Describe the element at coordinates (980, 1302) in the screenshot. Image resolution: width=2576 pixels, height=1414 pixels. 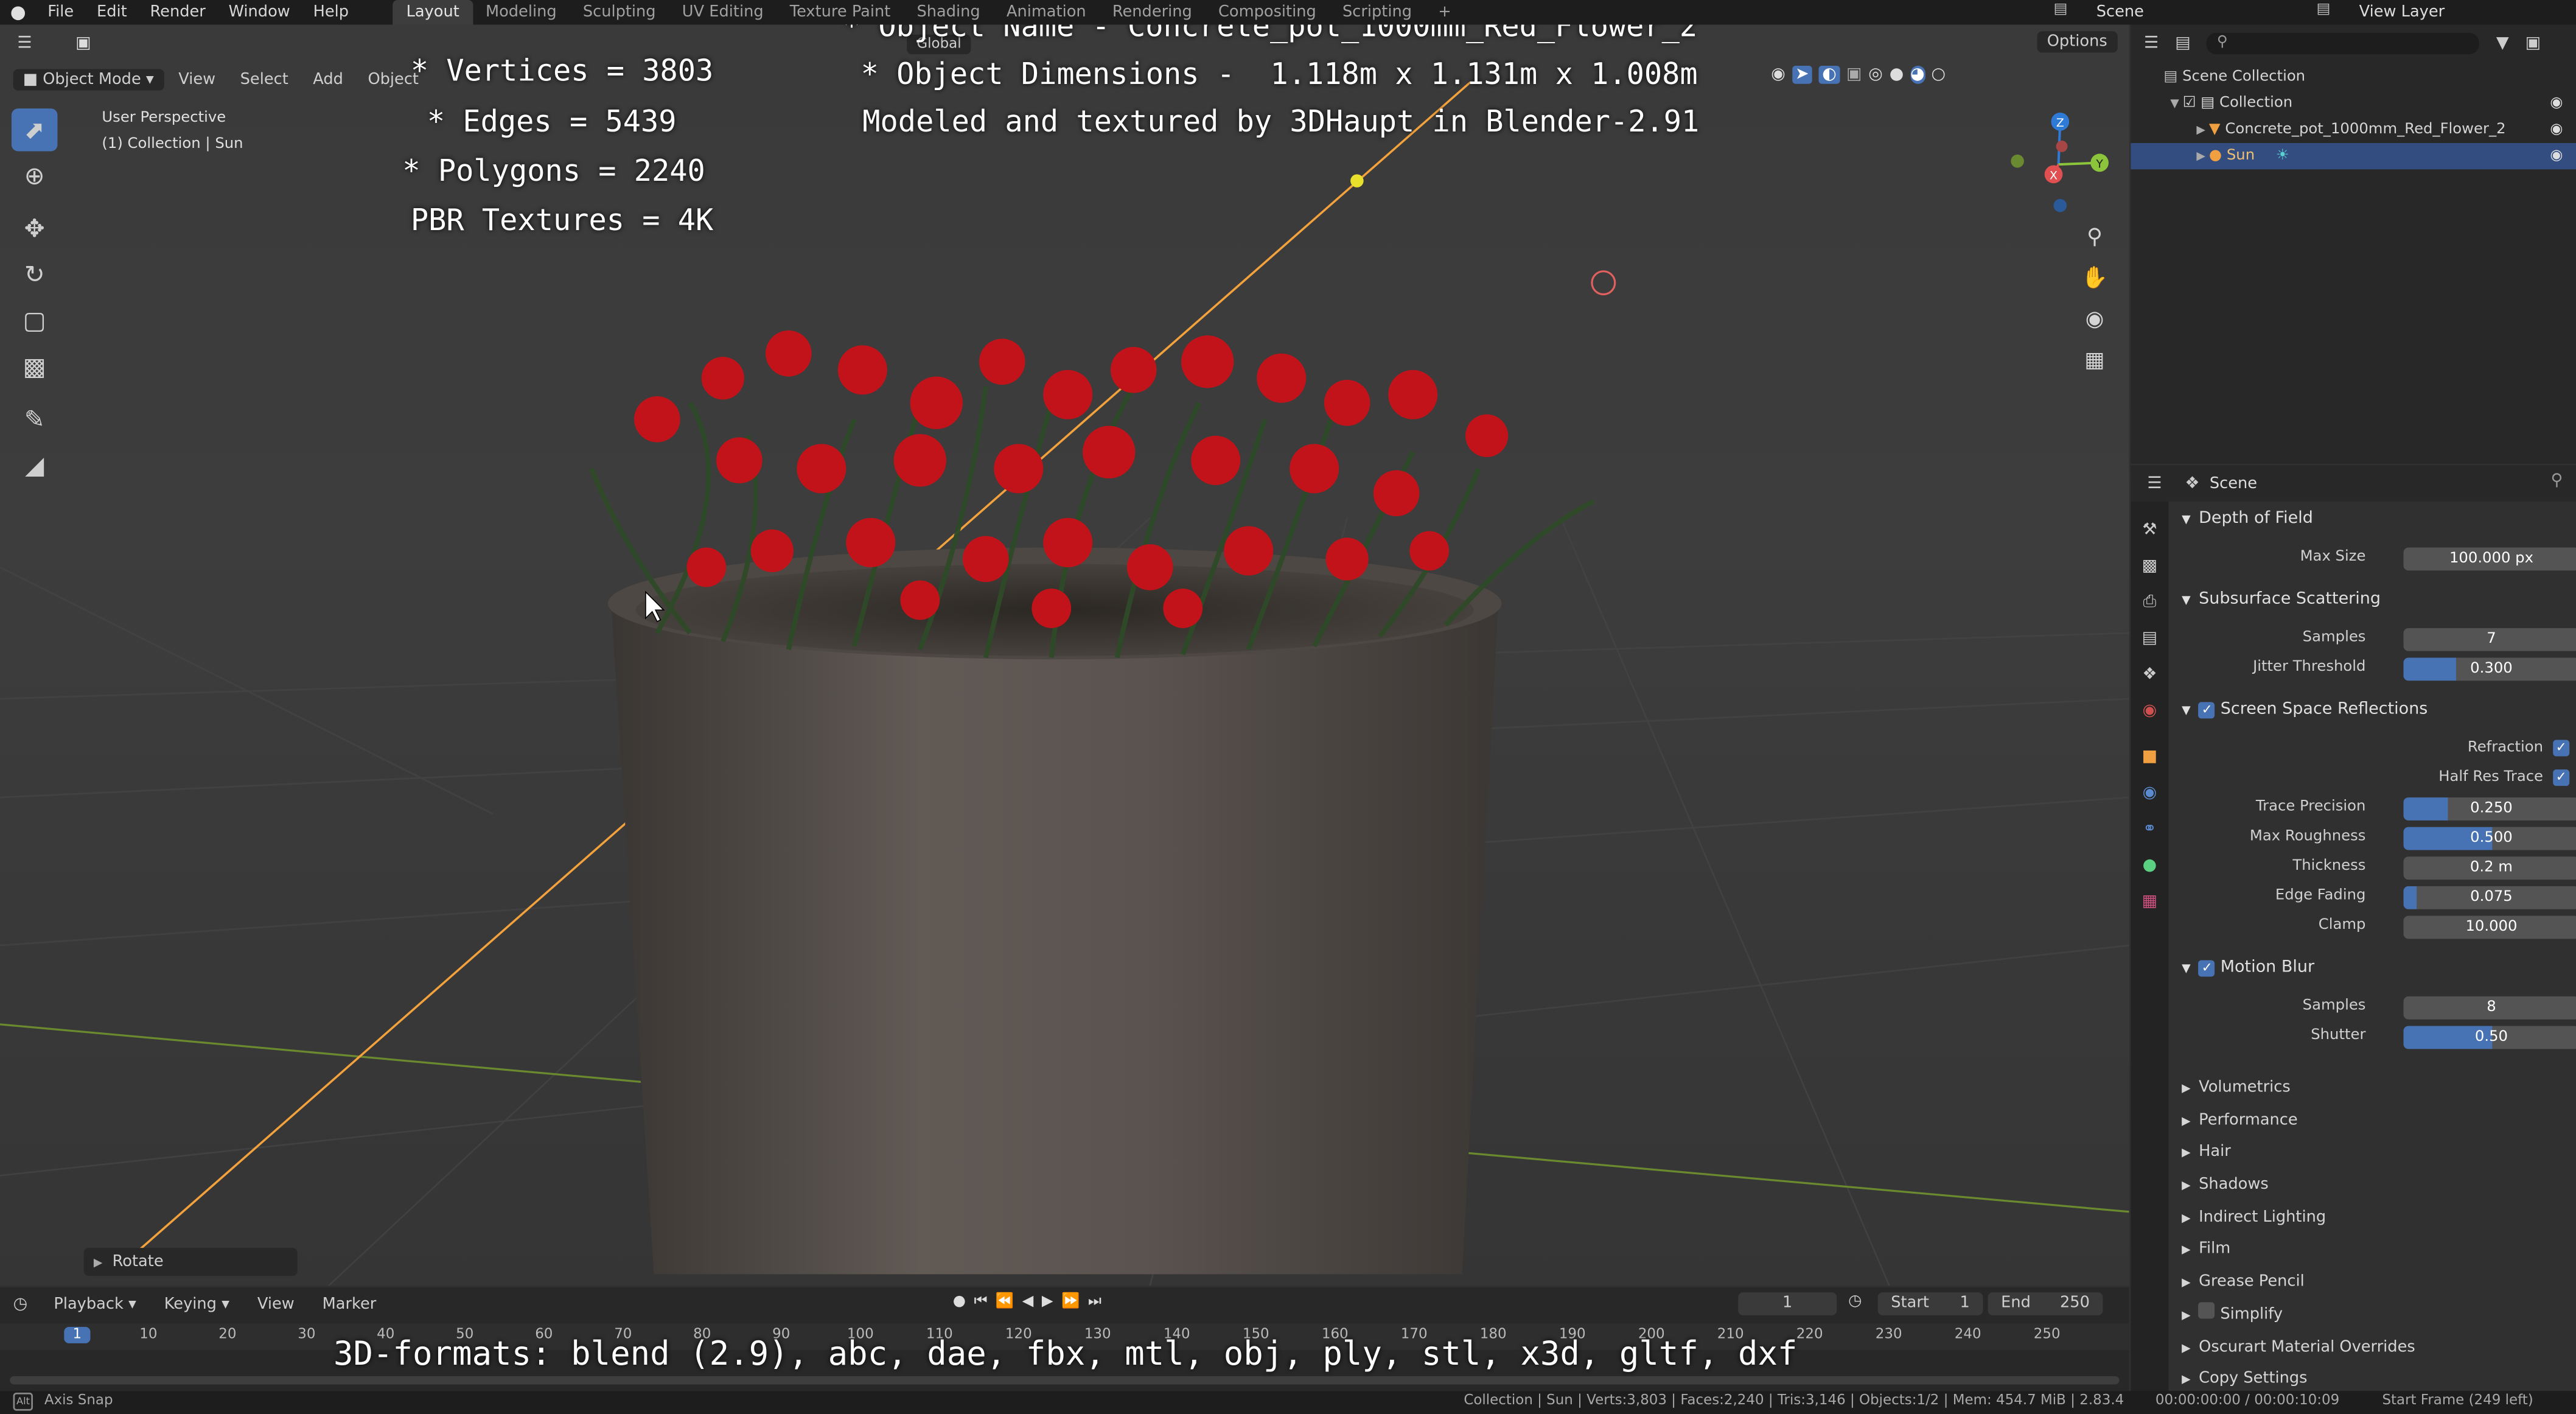
I see `jump-start-icon: ⏮` at that location.